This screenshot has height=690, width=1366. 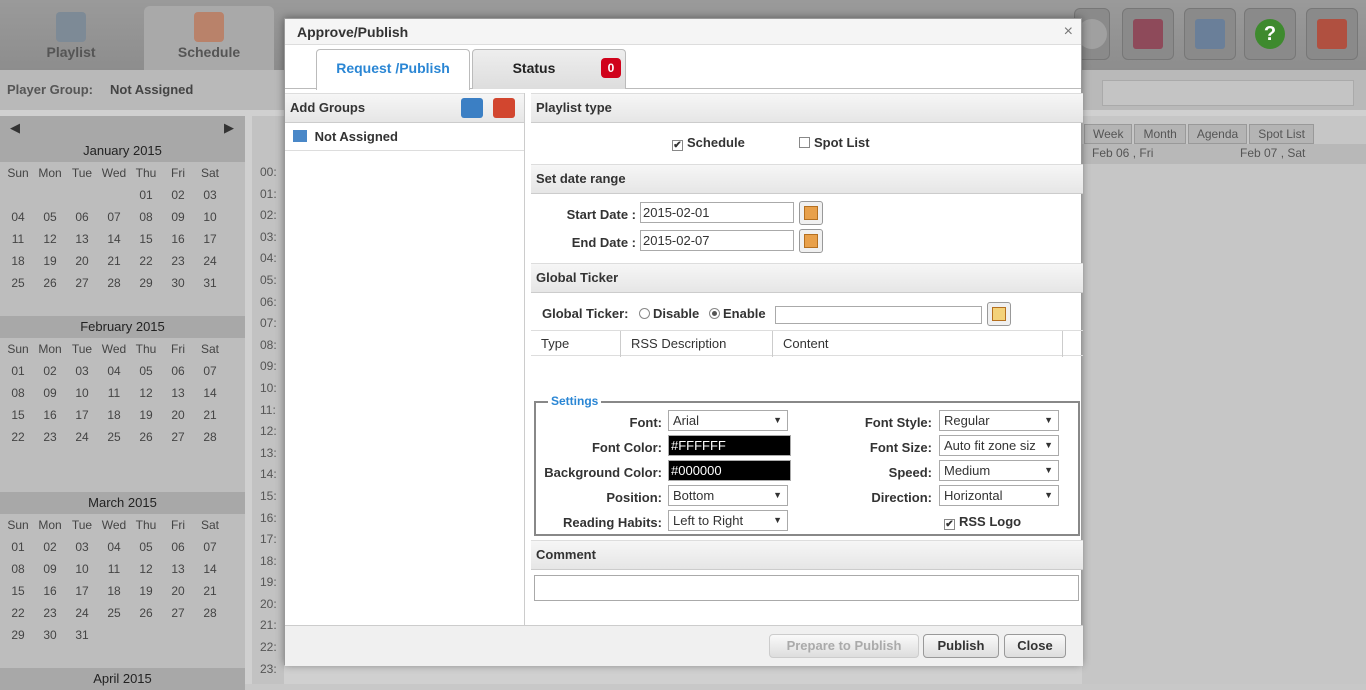 What do you see at coordinates (999, 445) in the screenshot?
I see `font-size-select: Auto fit zone siz` at bounding box center [999, 445].